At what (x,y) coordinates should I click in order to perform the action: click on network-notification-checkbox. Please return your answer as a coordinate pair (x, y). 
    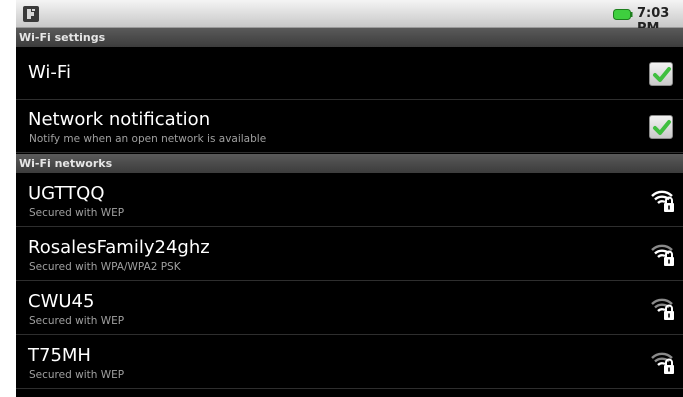
    Looking at the image, I should click on (661, 127).